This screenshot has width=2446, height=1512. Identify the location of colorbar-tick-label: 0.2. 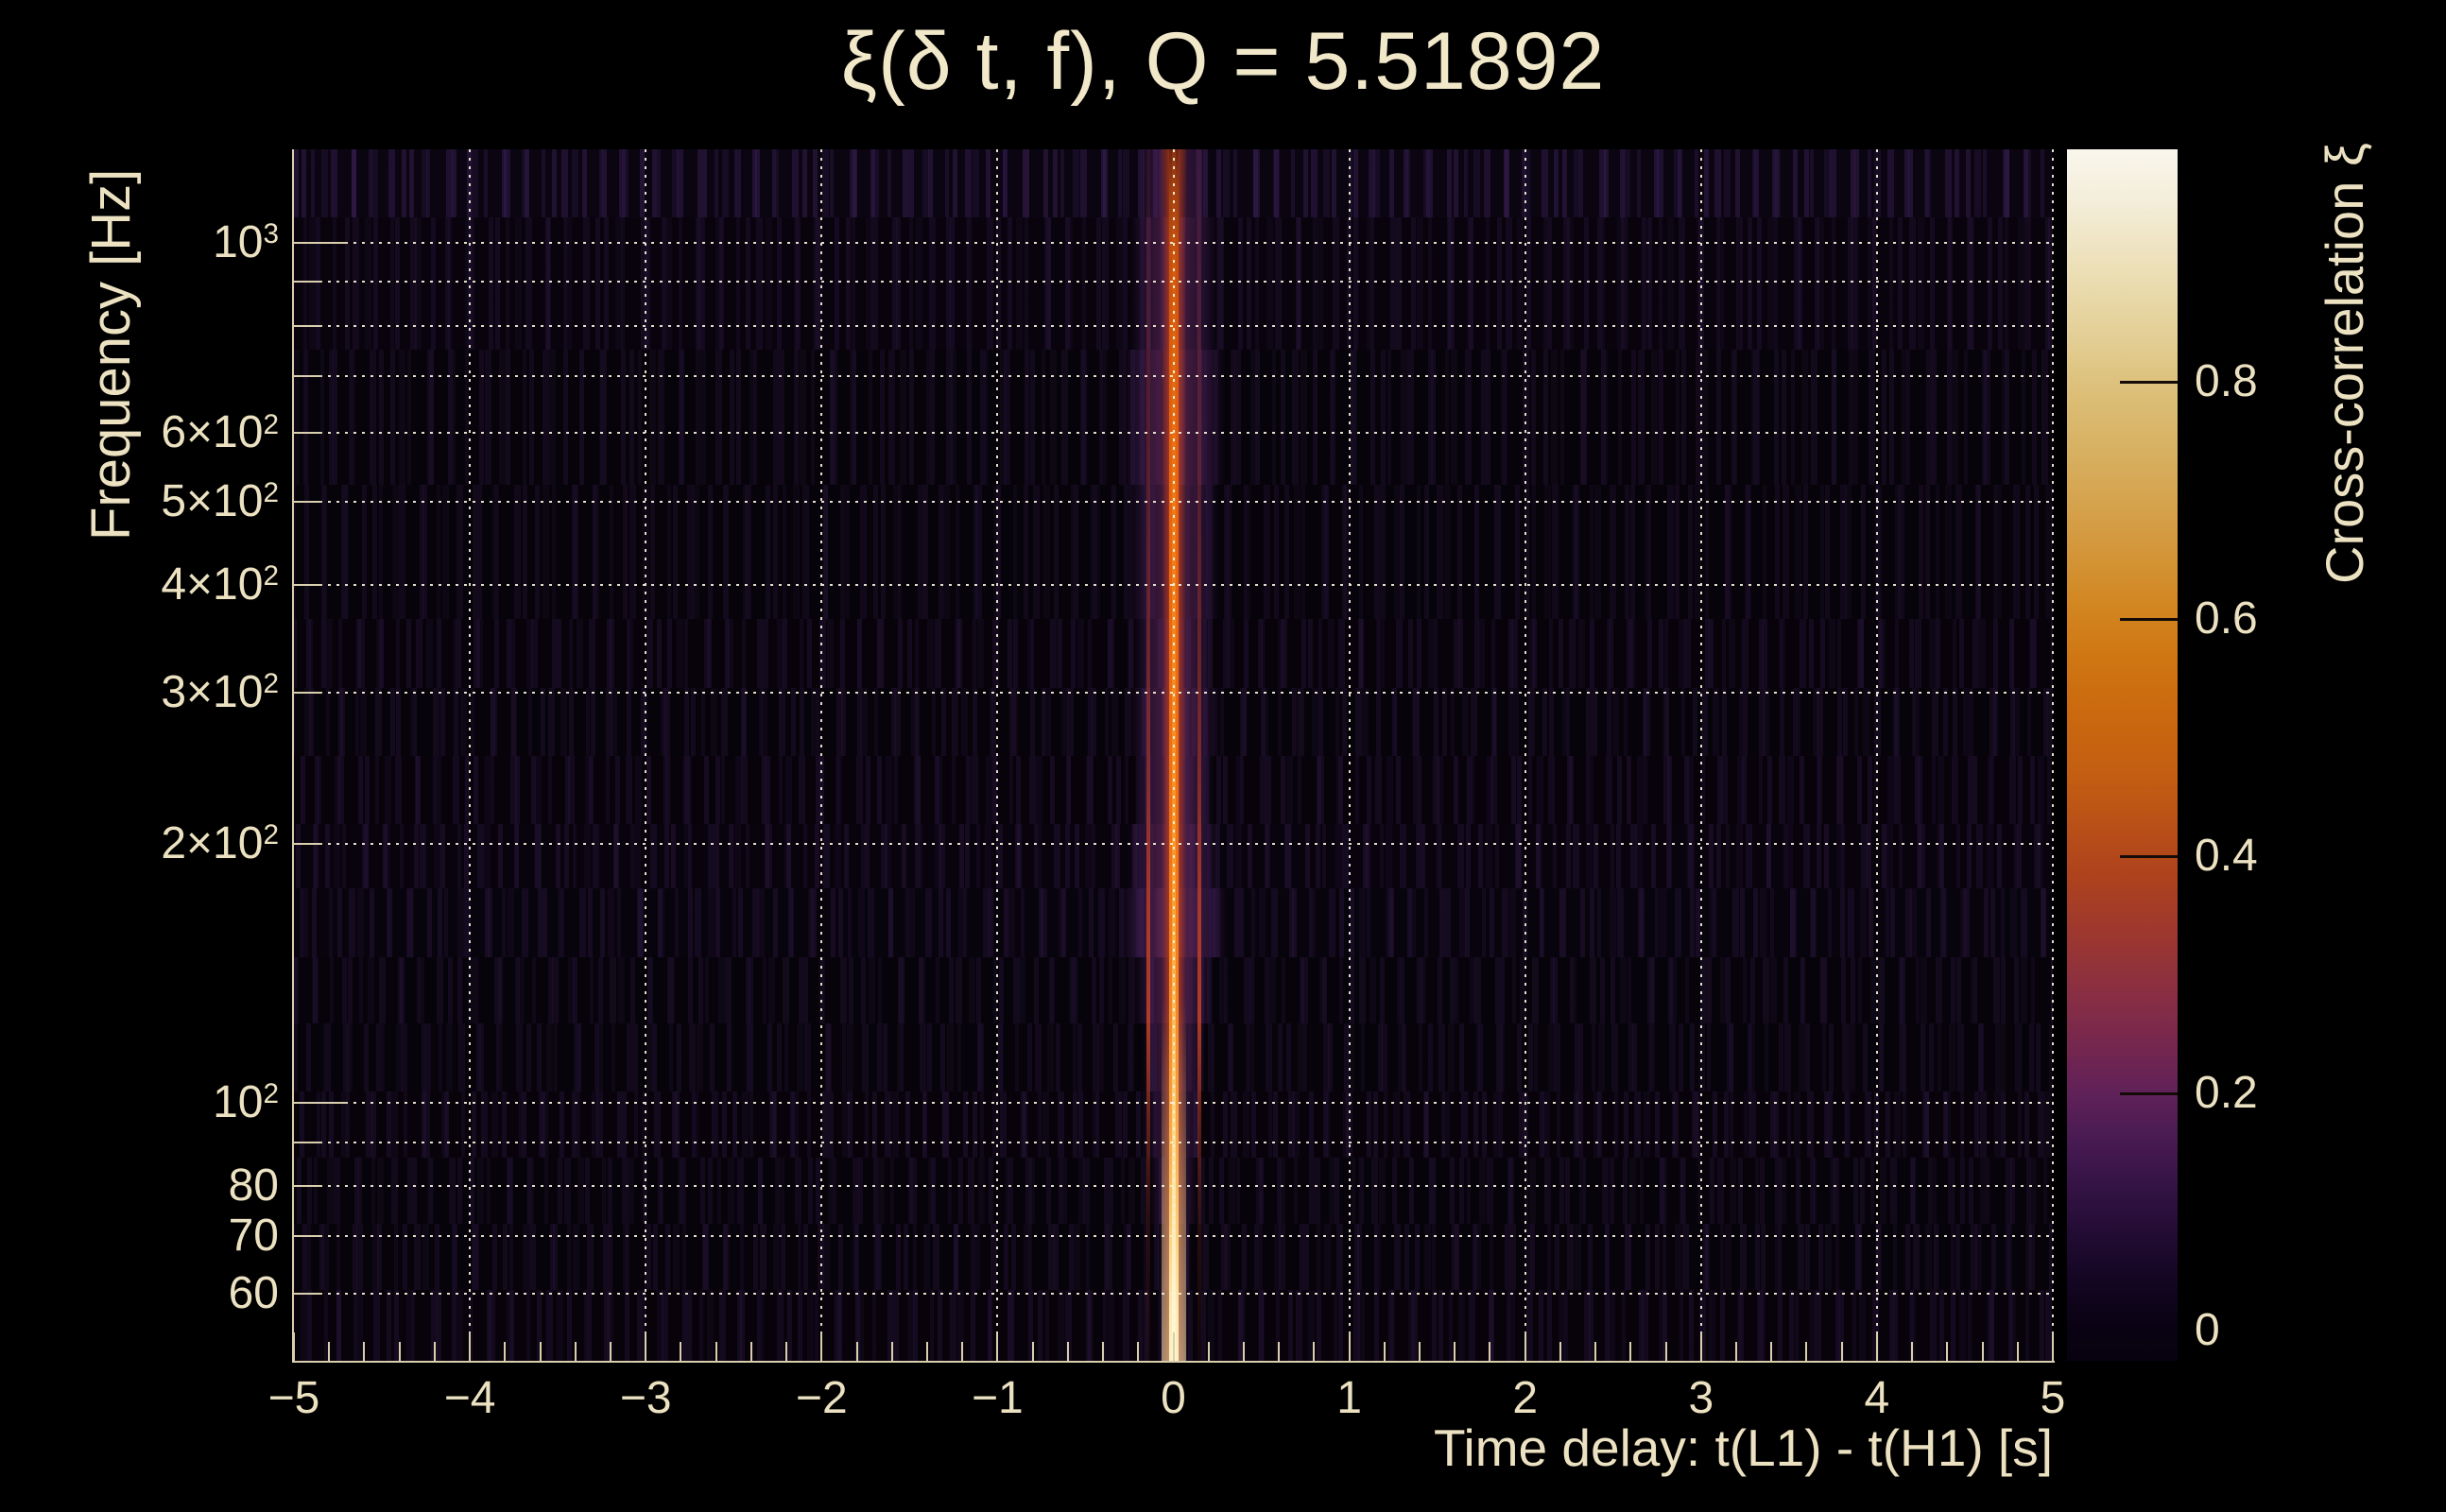
(2226, 1093).